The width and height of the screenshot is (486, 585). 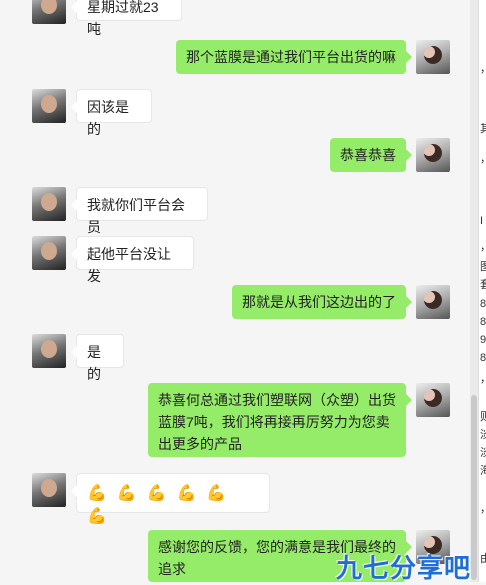 What do you see at coordinates (483, 416) in the screenshot?
I see `edge-text: 则` at bounding box center [483, 416].